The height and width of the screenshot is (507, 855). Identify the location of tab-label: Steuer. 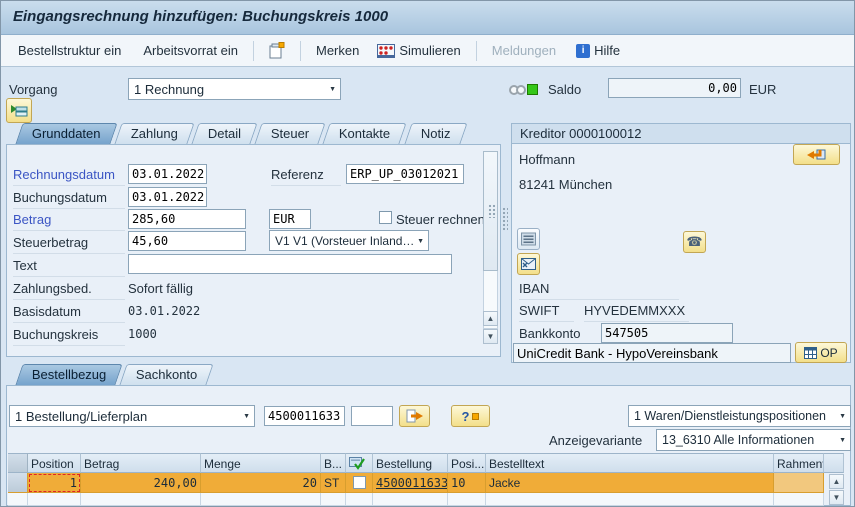
(290, 133).